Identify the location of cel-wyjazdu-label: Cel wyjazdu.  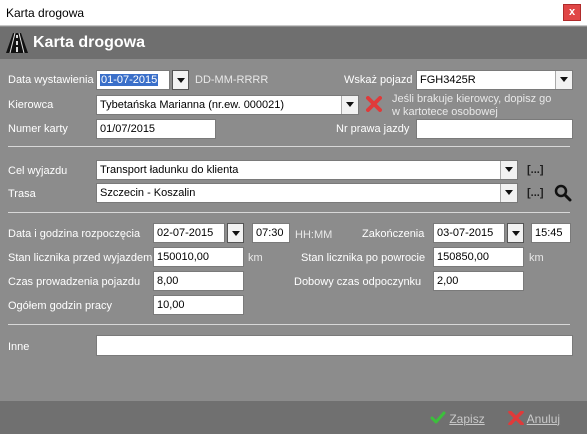
(38, 171).